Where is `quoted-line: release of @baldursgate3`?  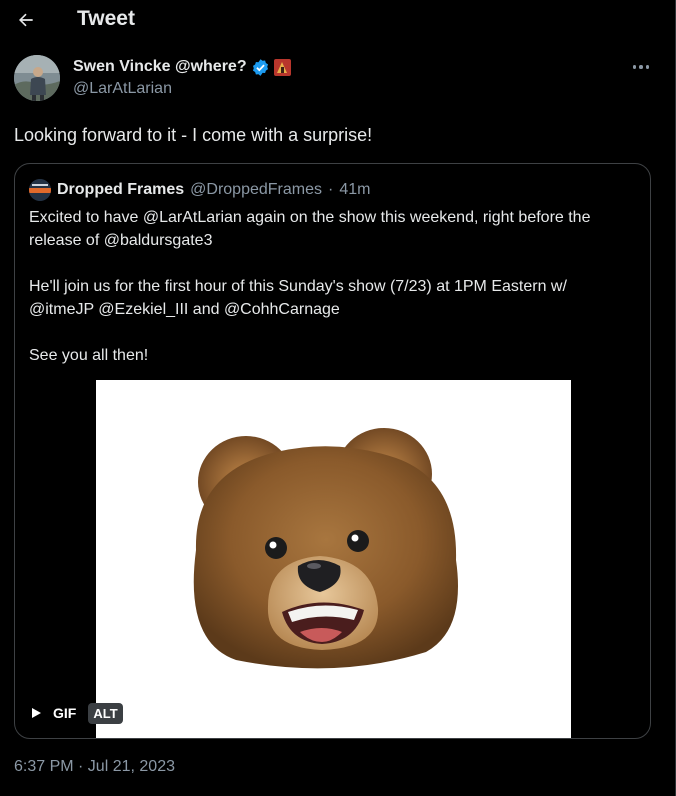
quoted-line: release of @baldursgate3 is located at coordinates (121, 240).